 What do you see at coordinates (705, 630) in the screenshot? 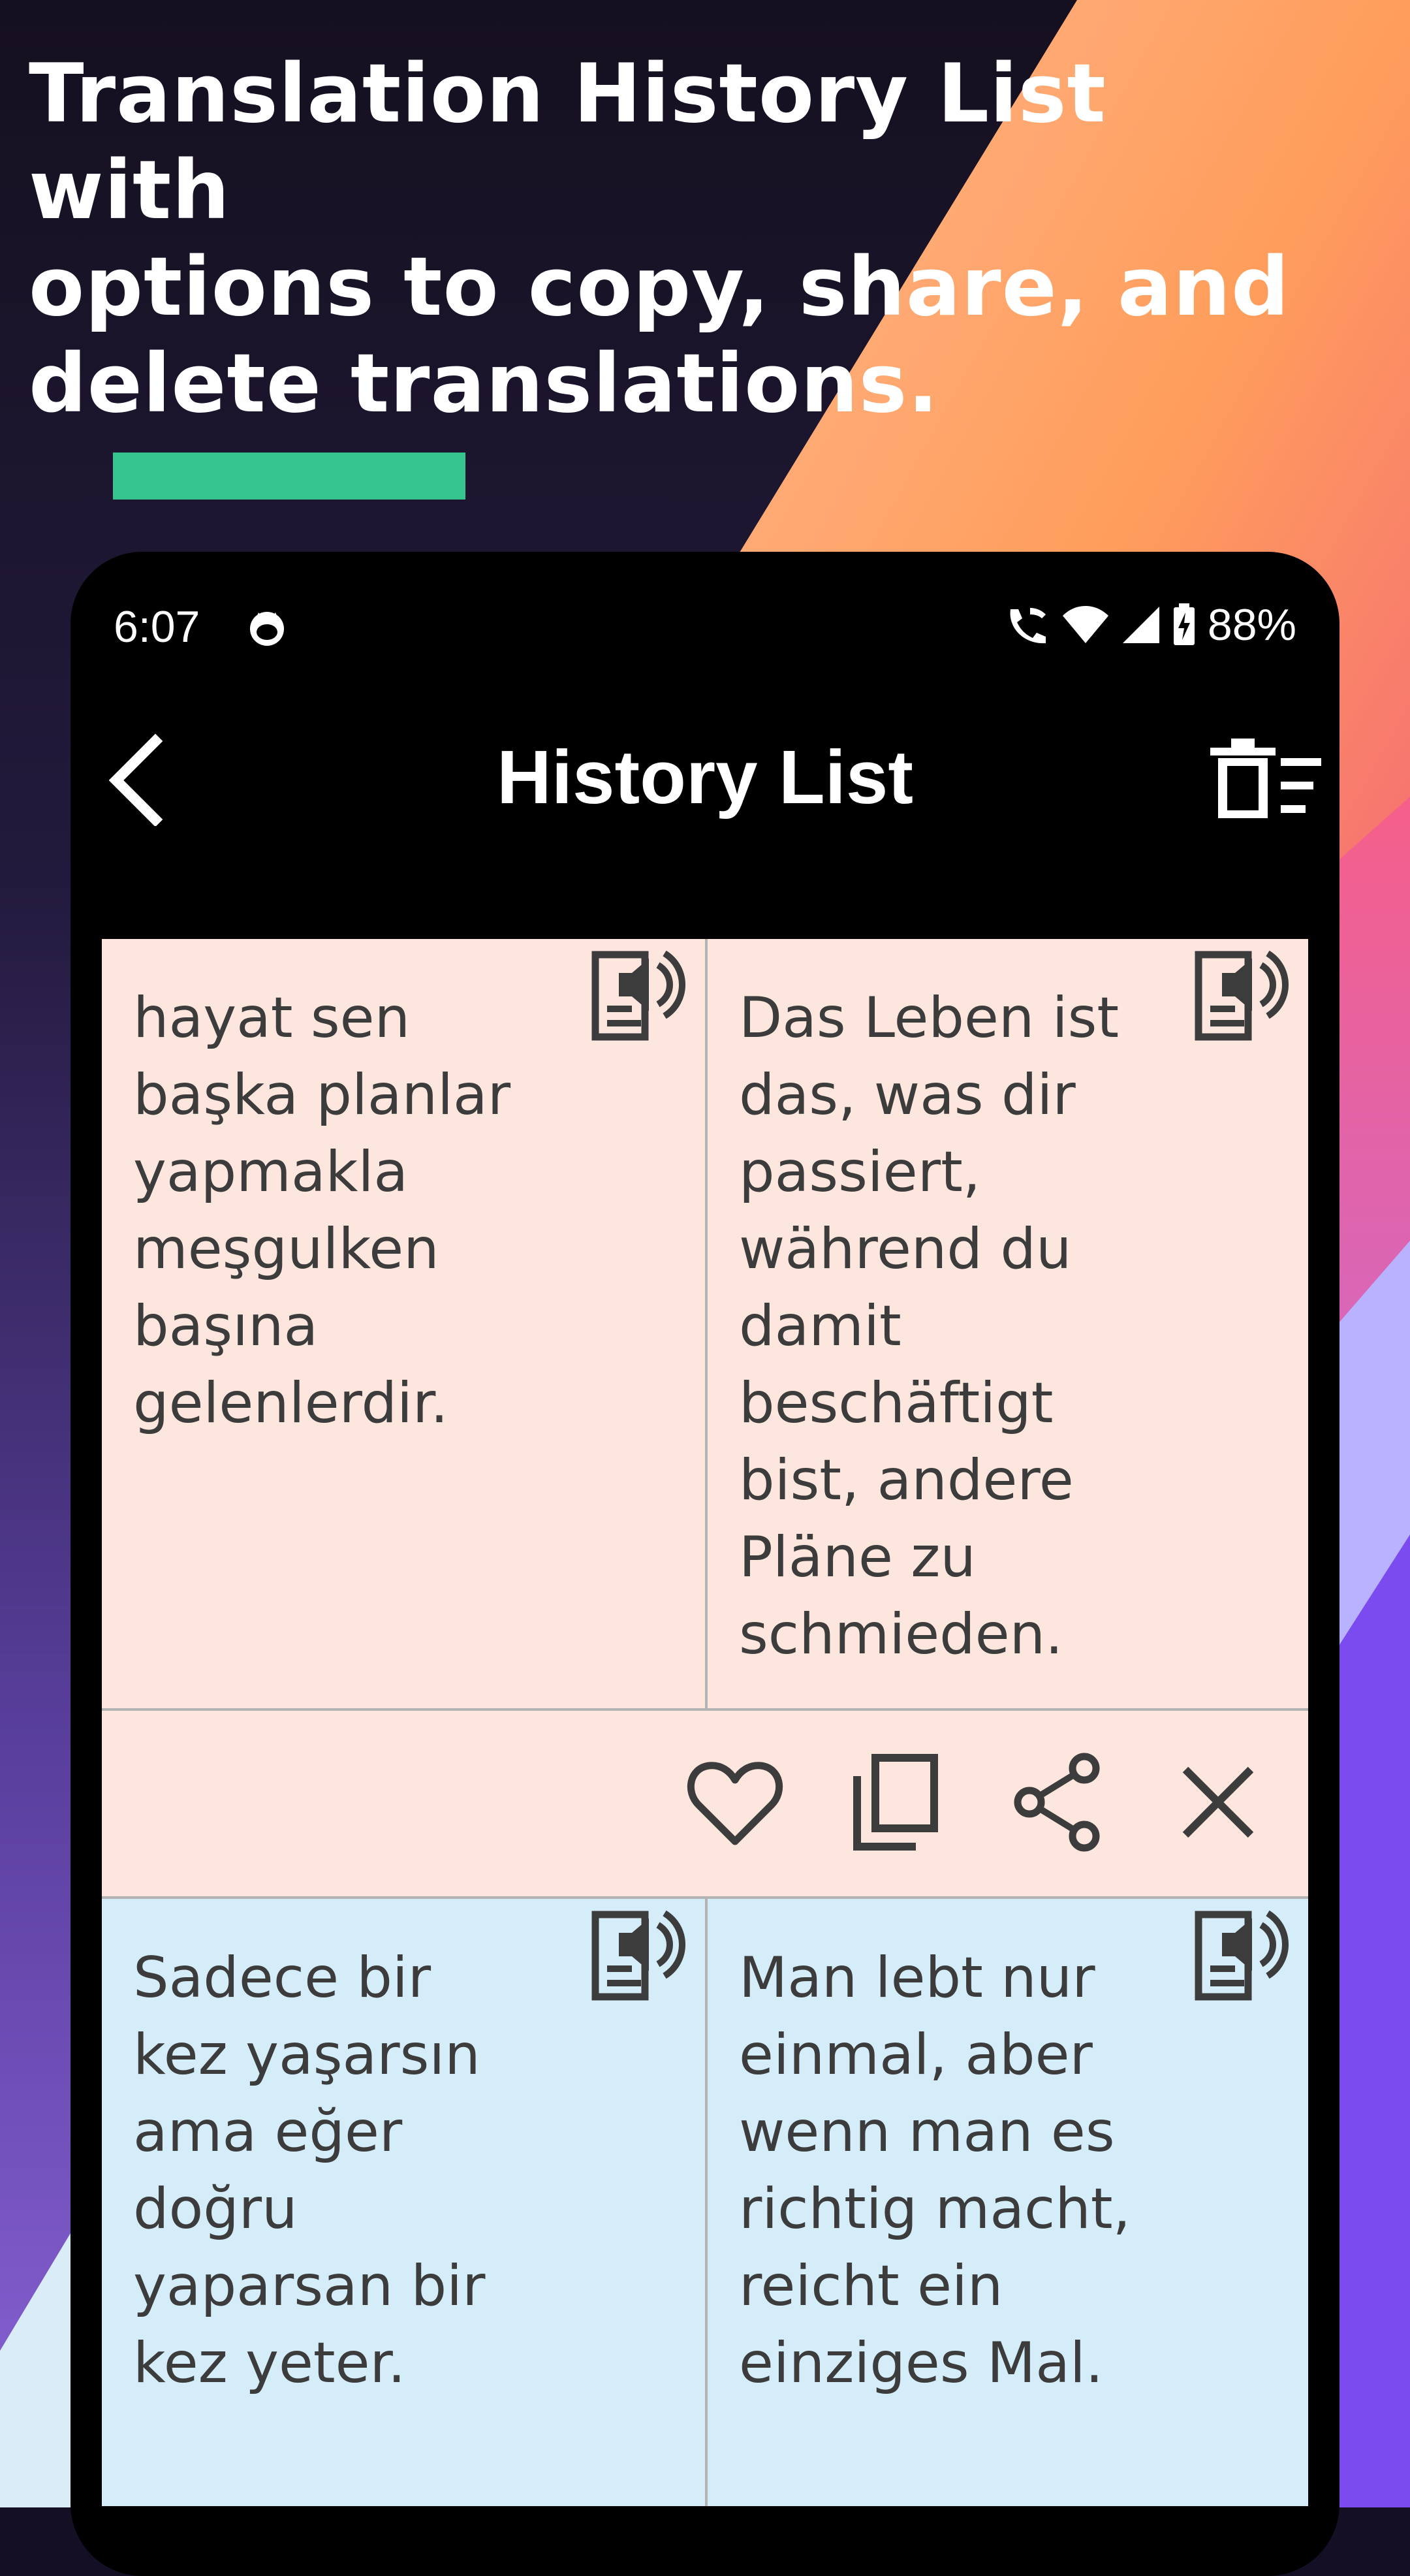
I see `status-bar: 6:07 88%` at bounding box center [705, 630].